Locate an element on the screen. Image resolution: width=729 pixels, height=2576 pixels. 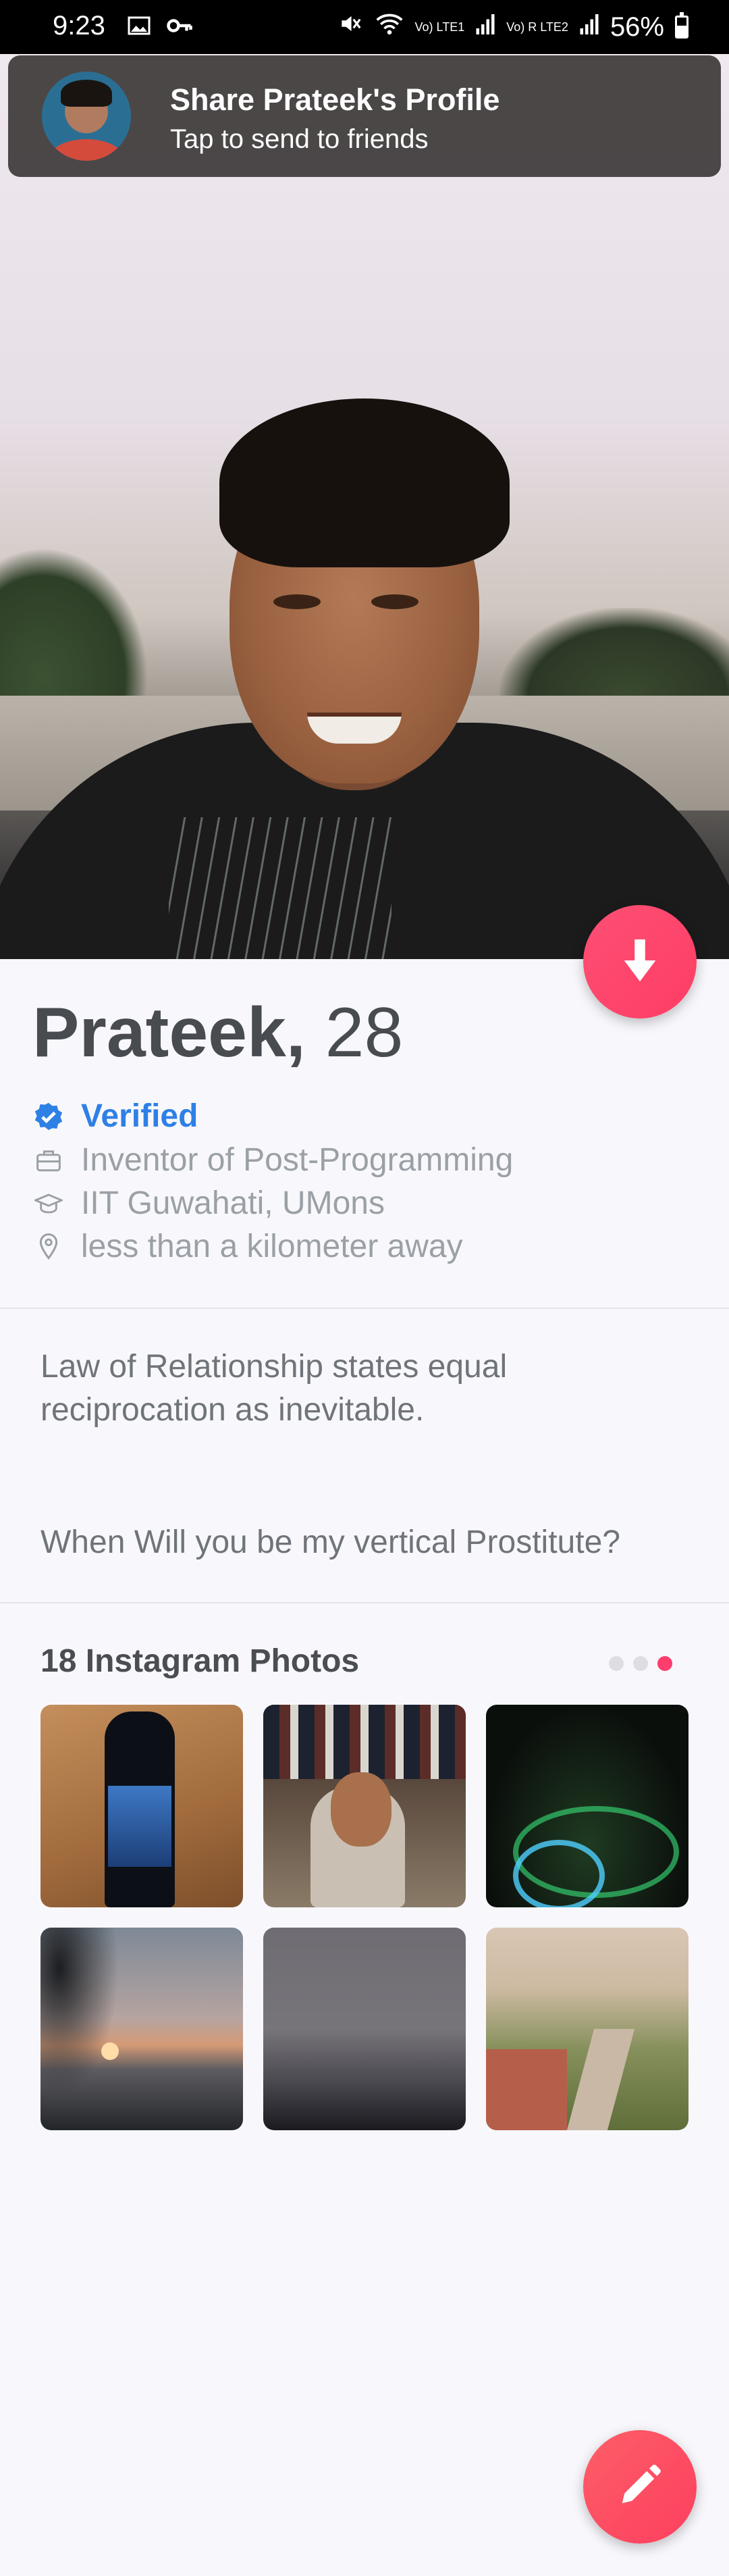
bio-text-2: When Will you be my vertical Prostitute? is located at coordinates (330, 1542).